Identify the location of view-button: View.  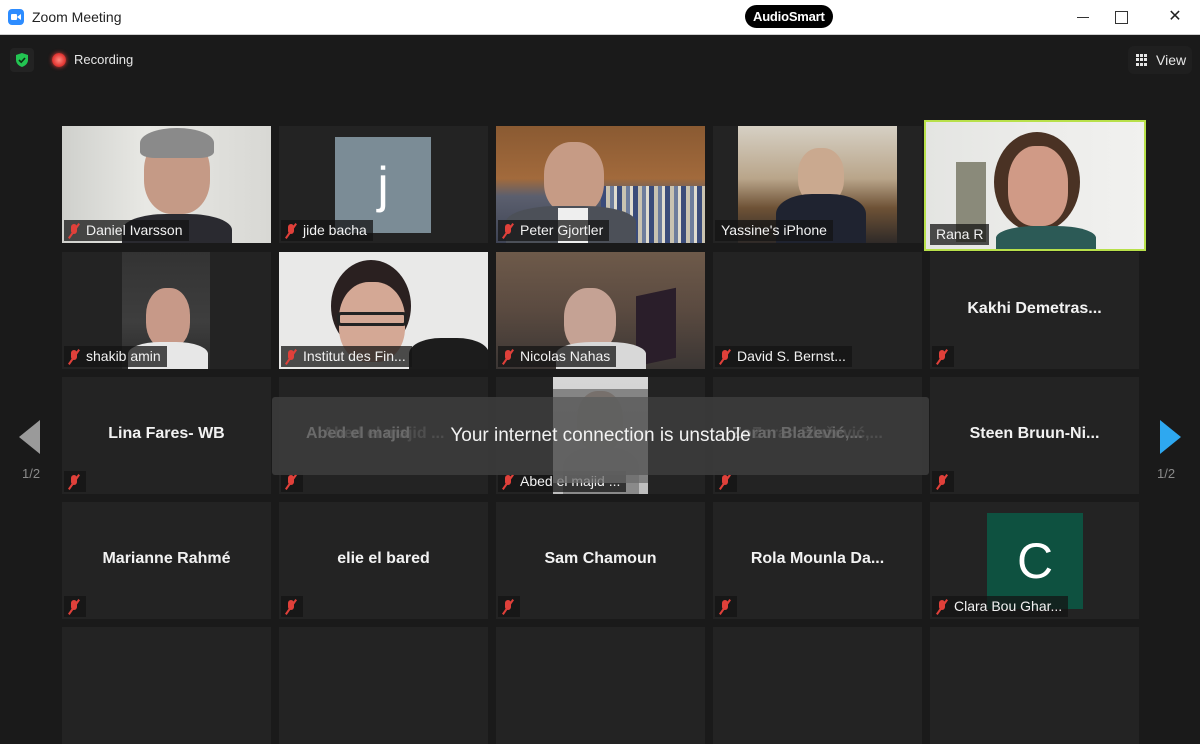
(1160, 60).